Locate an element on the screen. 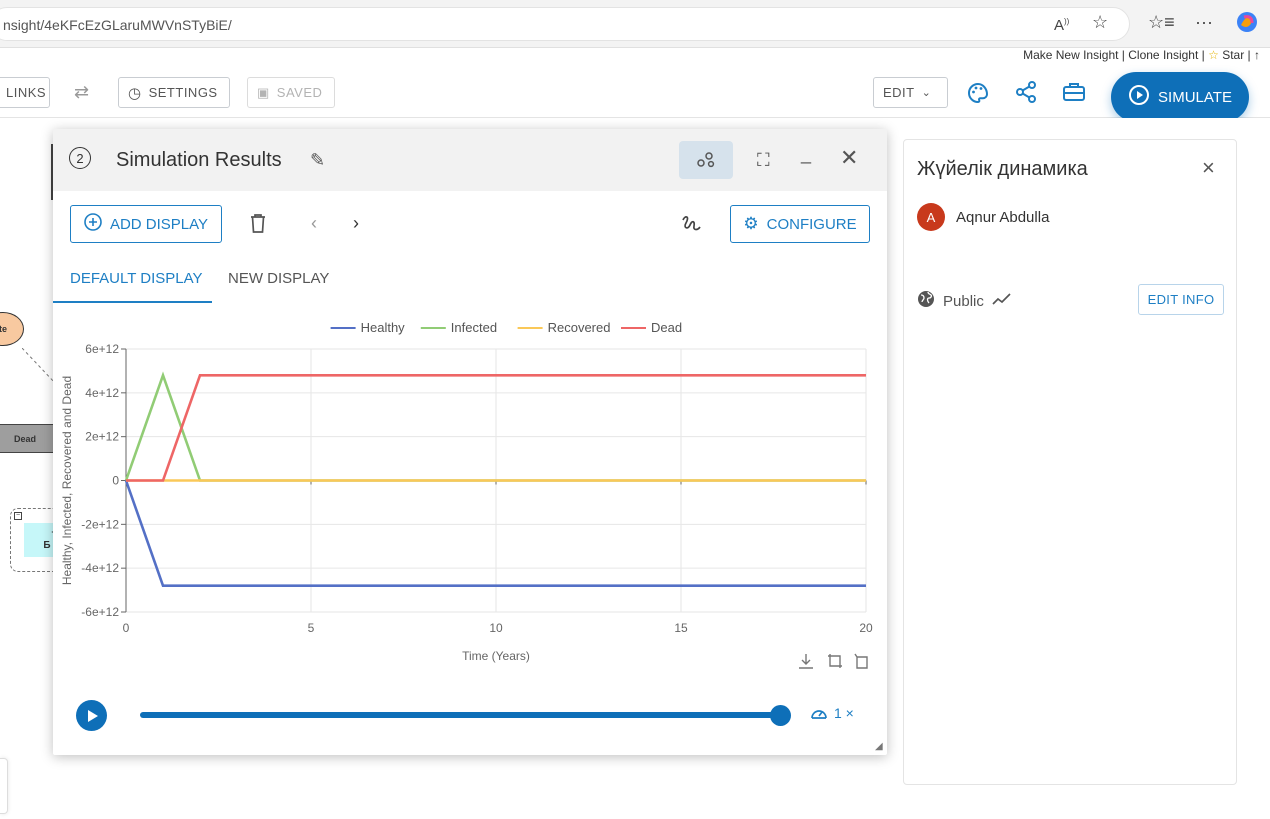 The height and width of the screenshot is (819, 1270). chevron-down-icon: ⌄ is located at coordinates (926, 93).